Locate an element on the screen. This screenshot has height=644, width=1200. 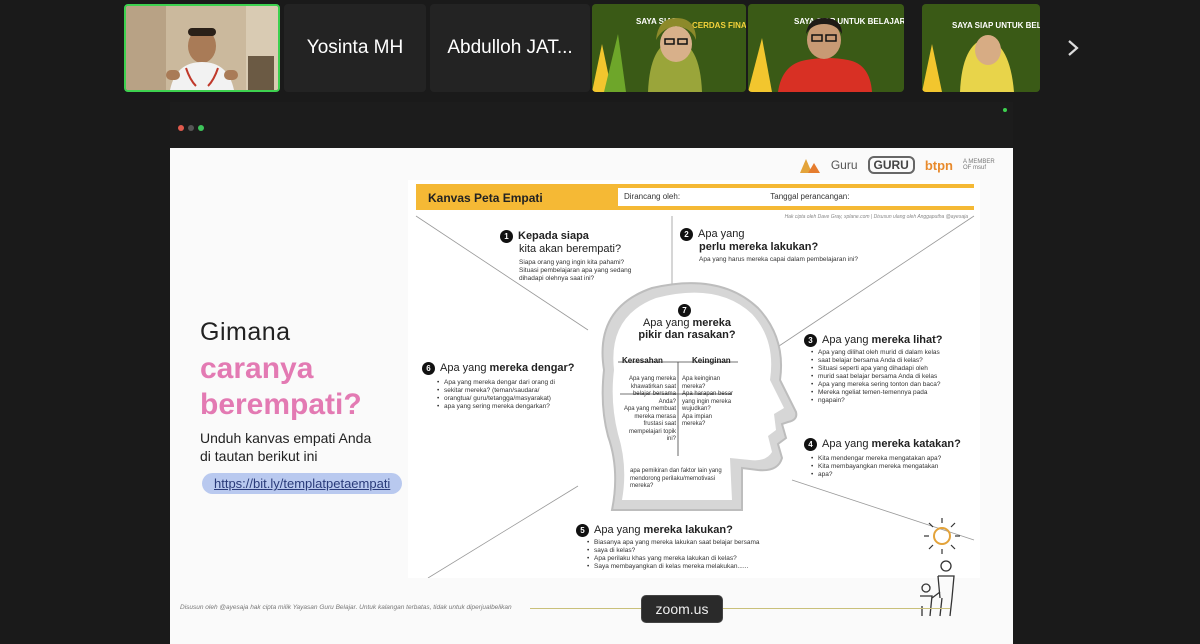
question-7: 7 Apa yang mereka pikir dan rasakan? is located at coordinates (687, 322).